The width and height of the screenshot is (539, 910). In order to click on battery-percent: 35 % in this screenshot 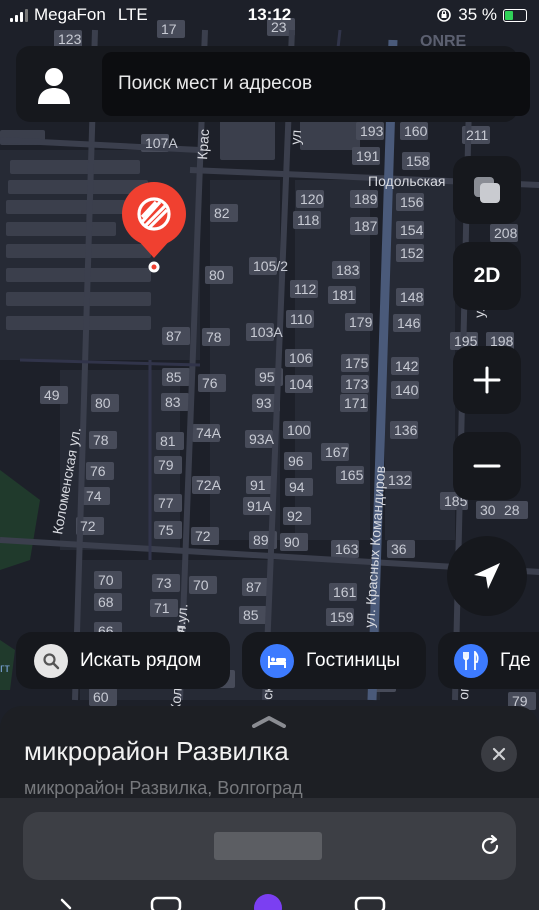, I will do `click(477, 14)`.